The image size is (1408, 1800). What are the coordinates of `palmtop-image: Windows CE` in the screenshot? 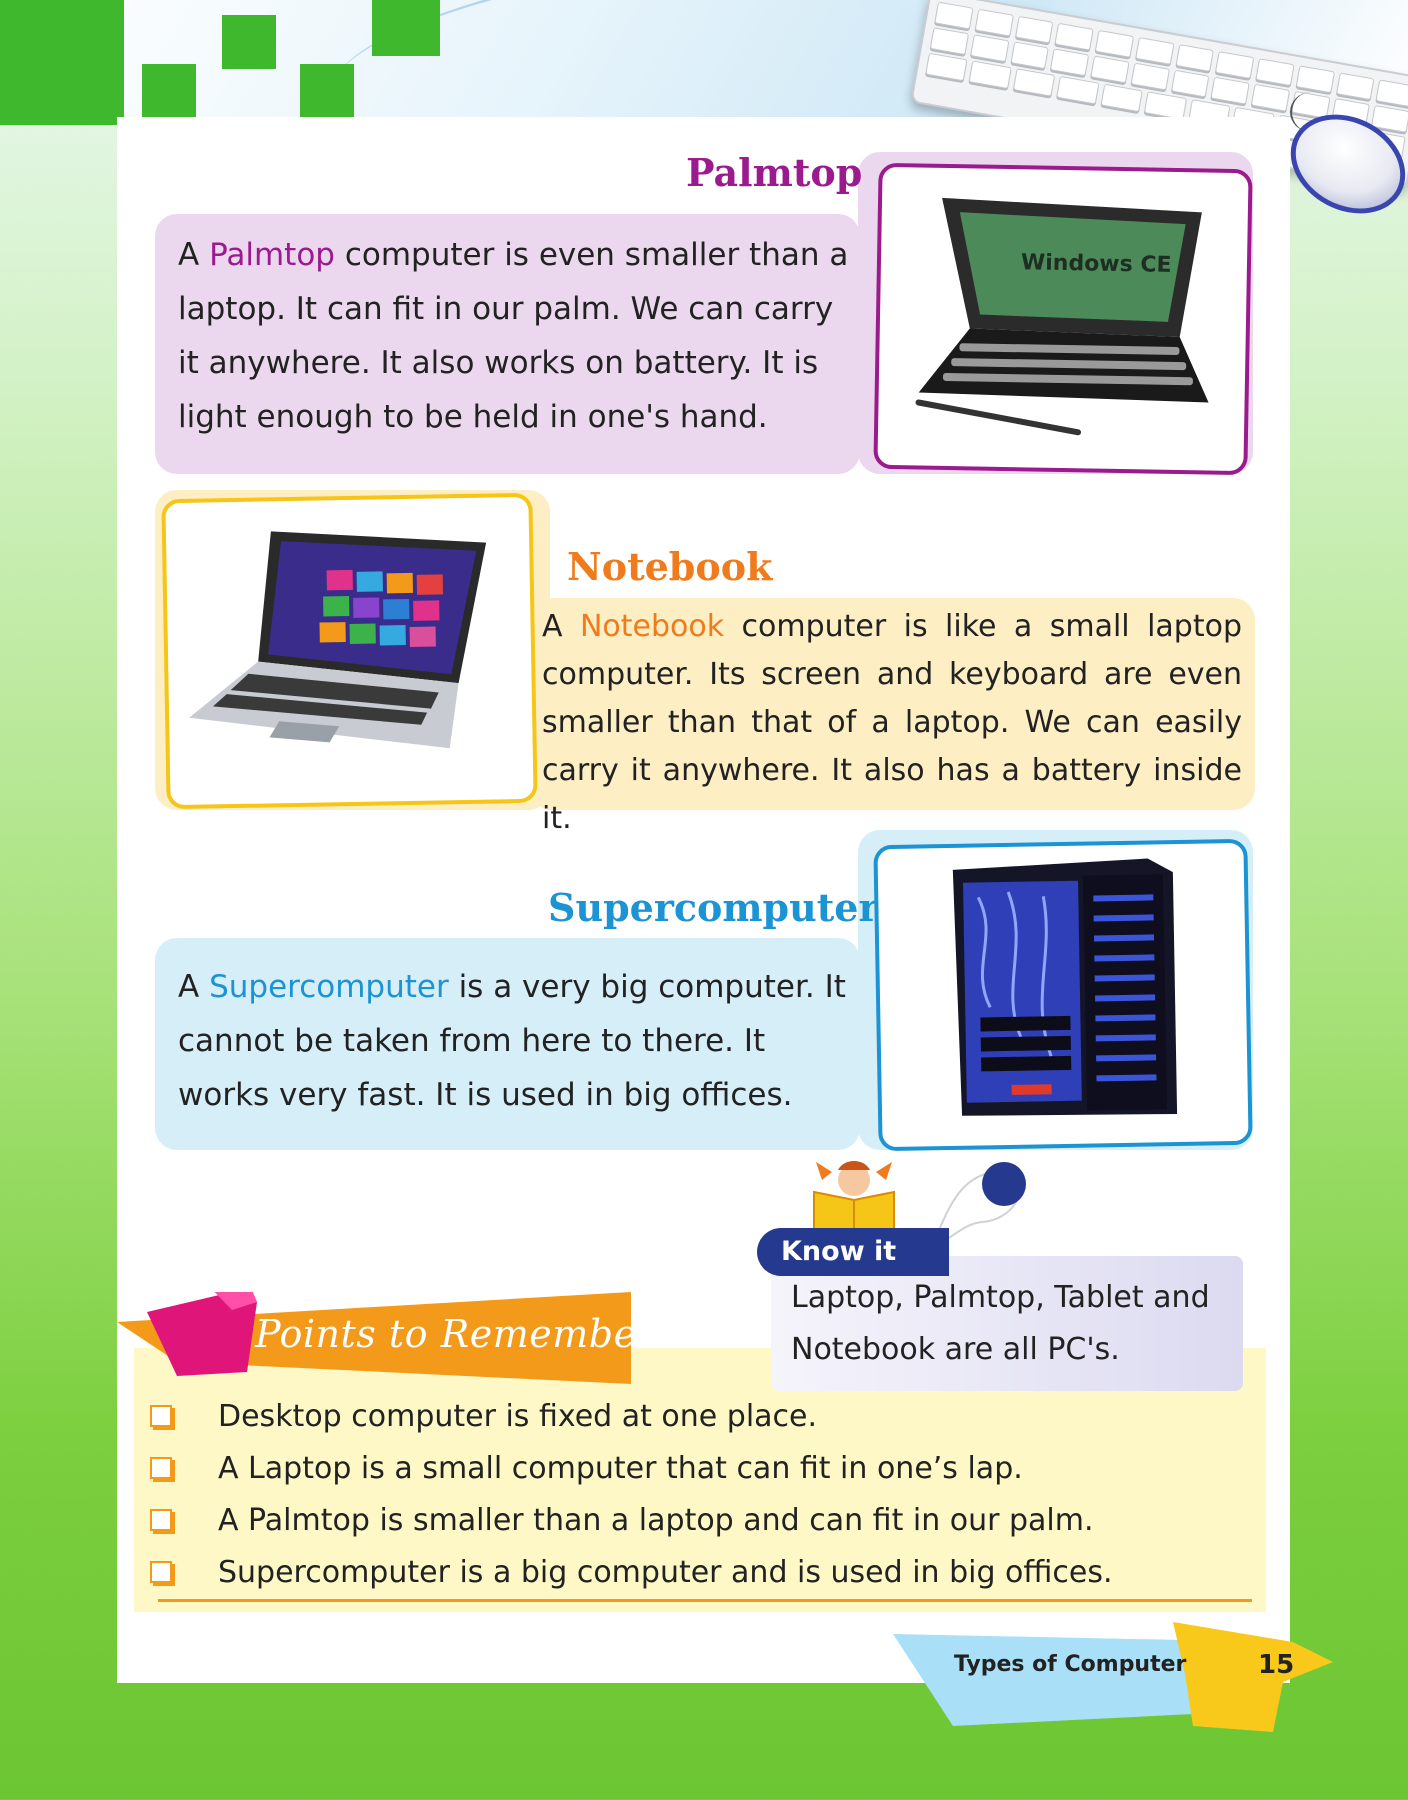 It's located at (1062, 316).